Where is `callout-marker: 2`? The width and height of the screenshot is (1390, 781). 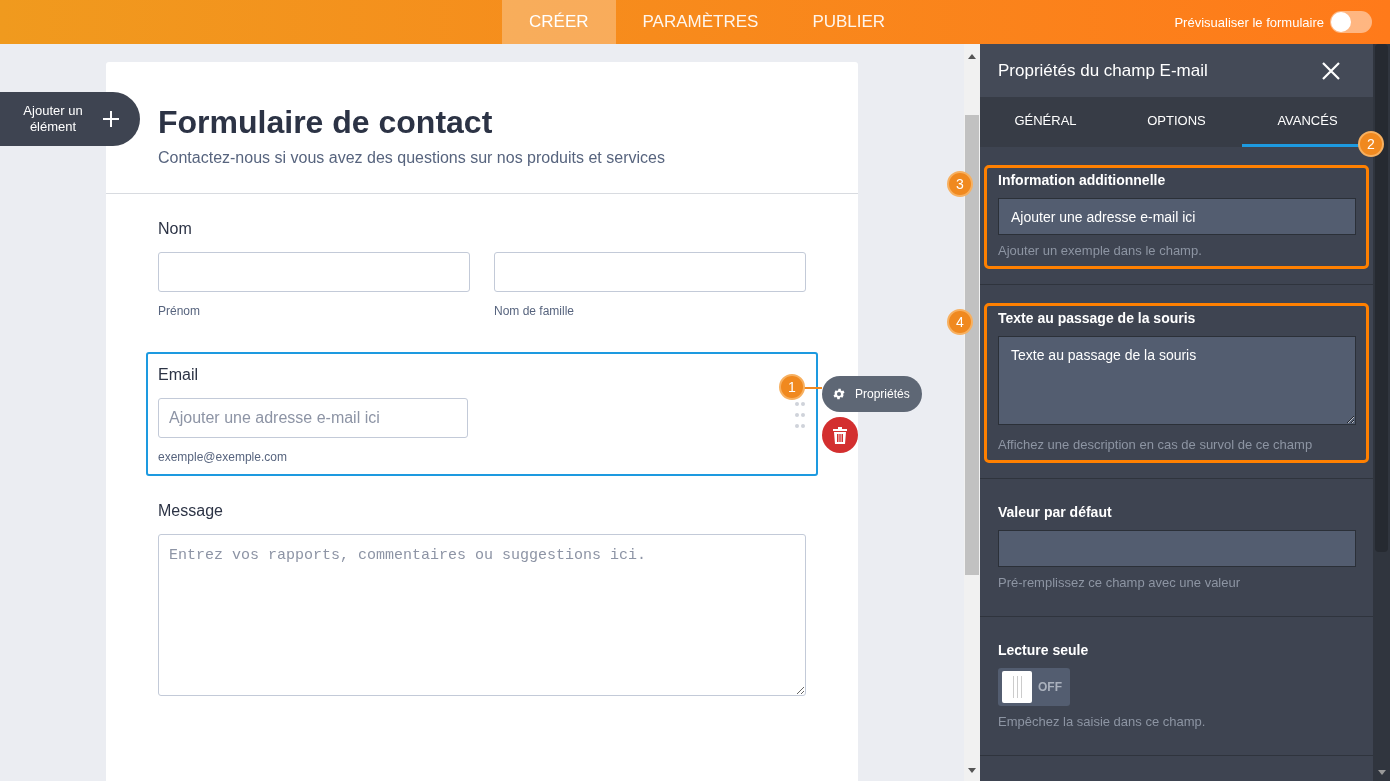
callout-marker: 2 is located at coordinates (1371, 144).